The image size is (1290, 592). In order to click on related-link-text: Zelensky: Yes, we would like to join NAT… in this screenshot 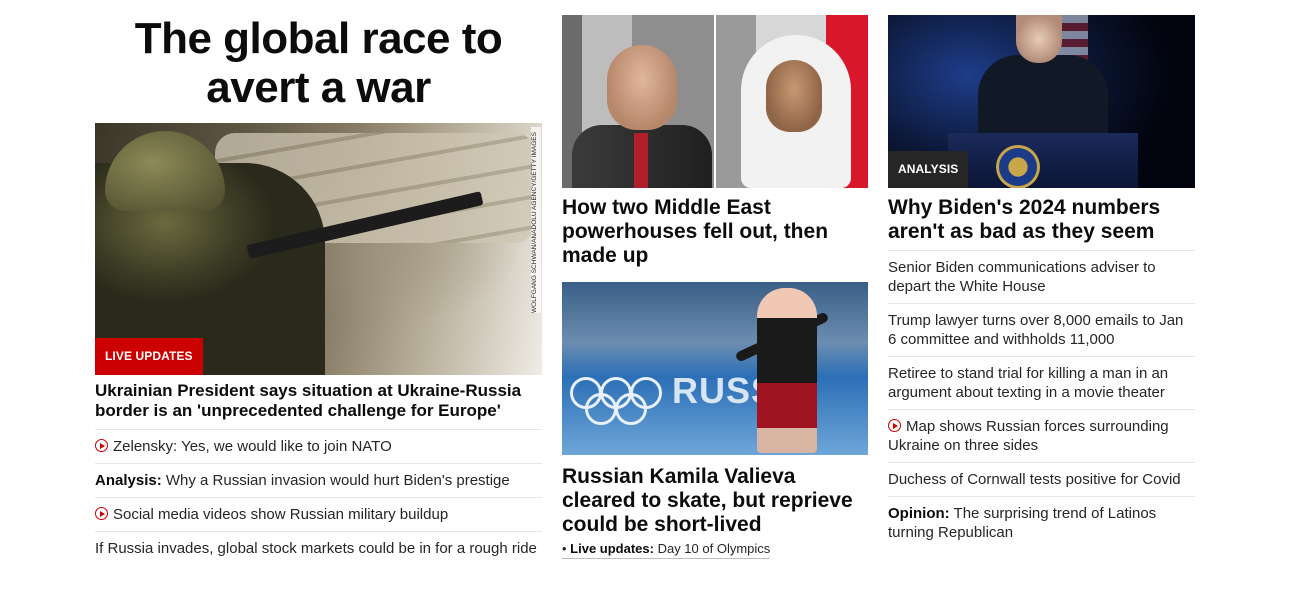, I will do `click(252, 446)`.